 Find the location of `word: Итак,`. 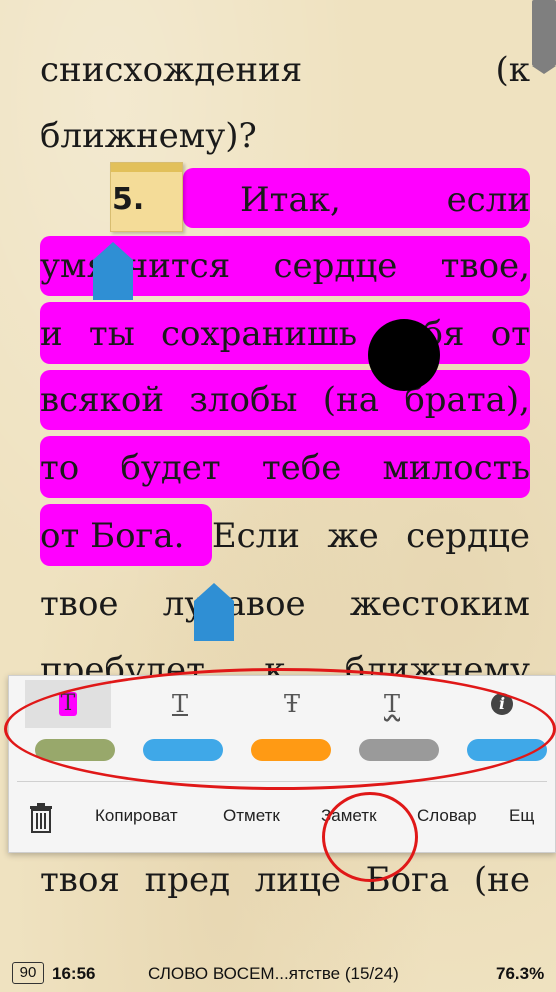

word: Итак, is located at coordinates (290, 200).